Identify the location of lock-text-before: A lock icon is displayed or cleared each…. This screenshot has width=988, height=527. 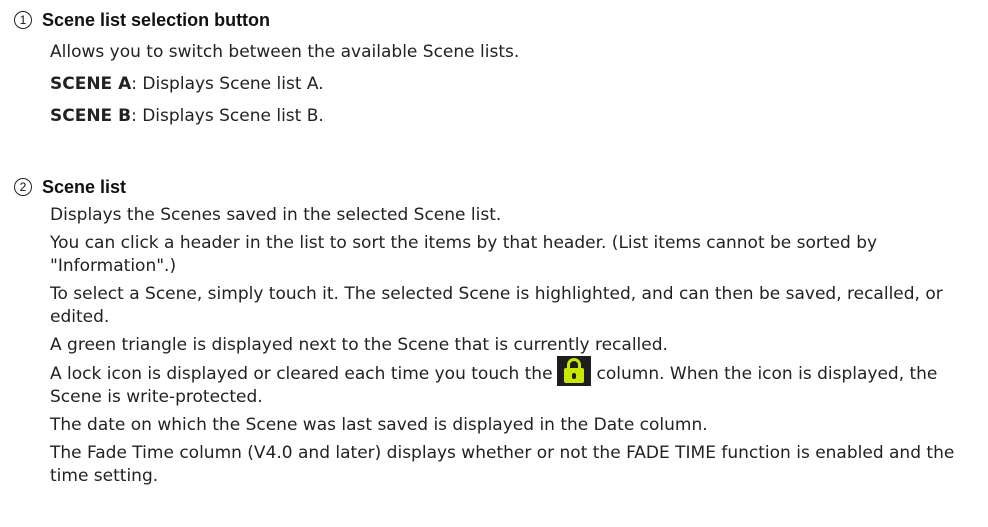
(301, 374).